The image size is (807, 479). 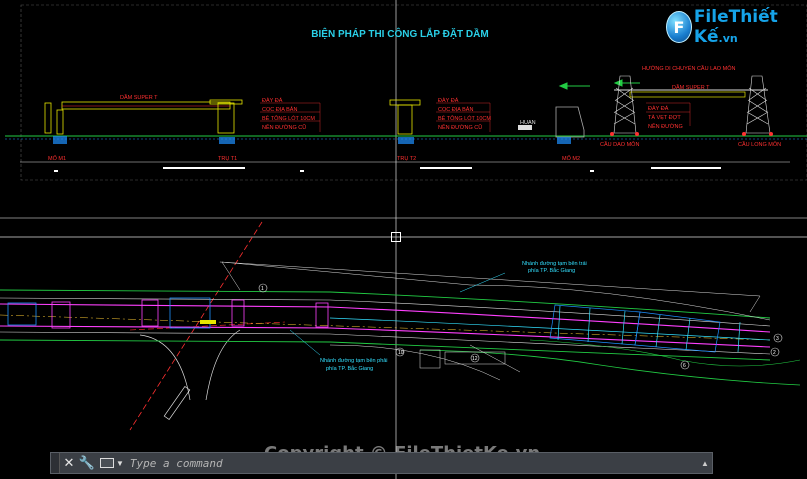 I want to click on label-tru-t1: TRỤ T1, so click(x=227, y=159).